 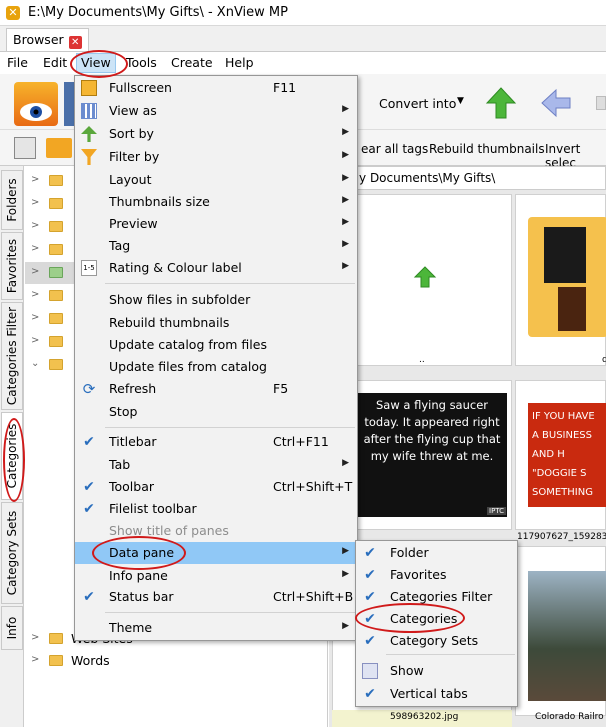 I want to click on menu-item-preview: Preview ▶, so click(x=216, y=224).